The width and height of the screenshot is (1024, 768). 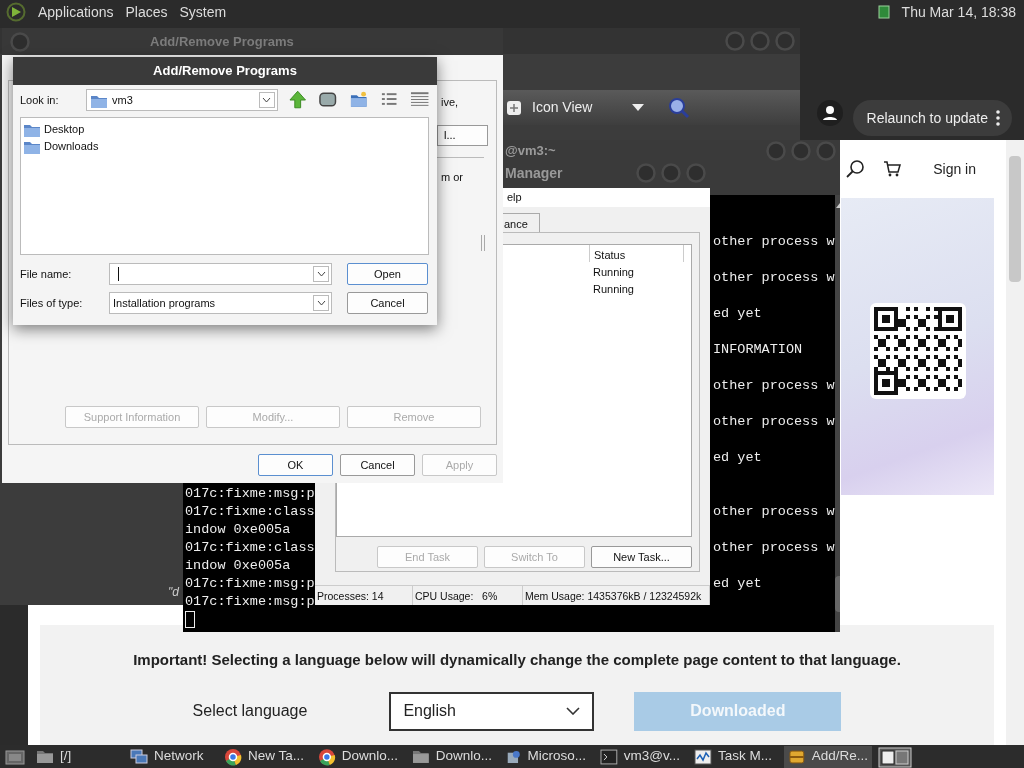 I want to click on cursor, so click(x=190, y=619).